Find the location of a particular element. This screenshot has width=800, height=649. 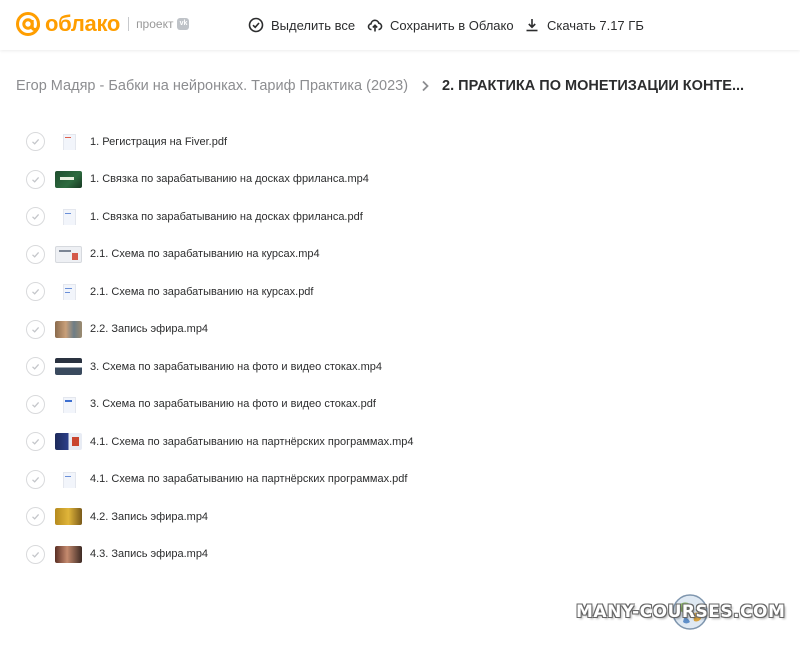

watermark: MANY-COURSES.COM is located at coordinates (681, 612).